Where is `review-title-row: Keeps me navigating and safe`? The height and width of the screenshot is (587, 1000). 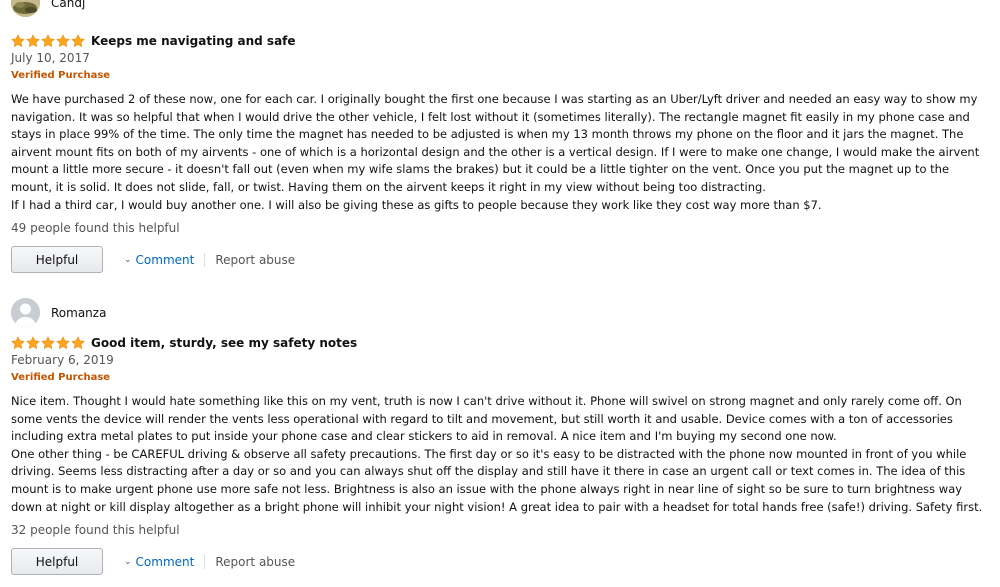 review-title-row: Keeps me navigating and safe is located at coordinates (153, 41).